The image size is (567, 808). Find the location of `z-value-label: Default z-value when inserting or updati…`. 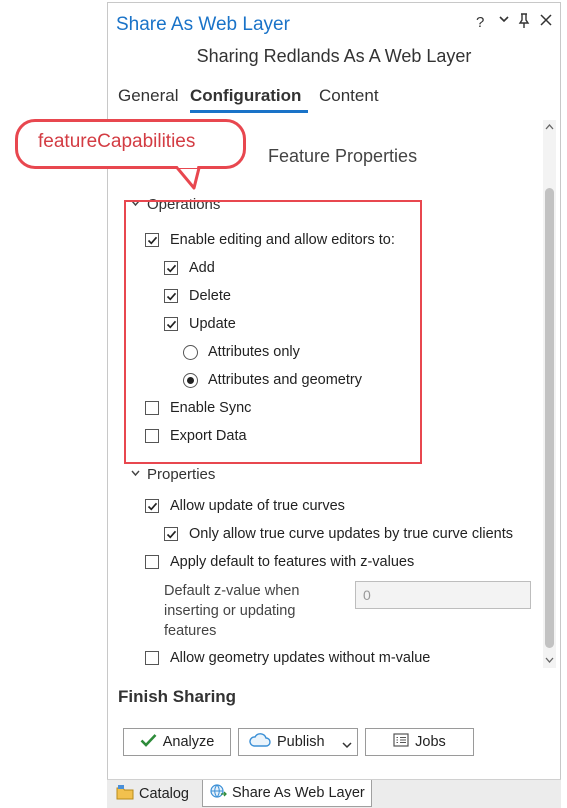

z-value-label: Default z-value when inserting or updati… is located at coordinates (231, 611).